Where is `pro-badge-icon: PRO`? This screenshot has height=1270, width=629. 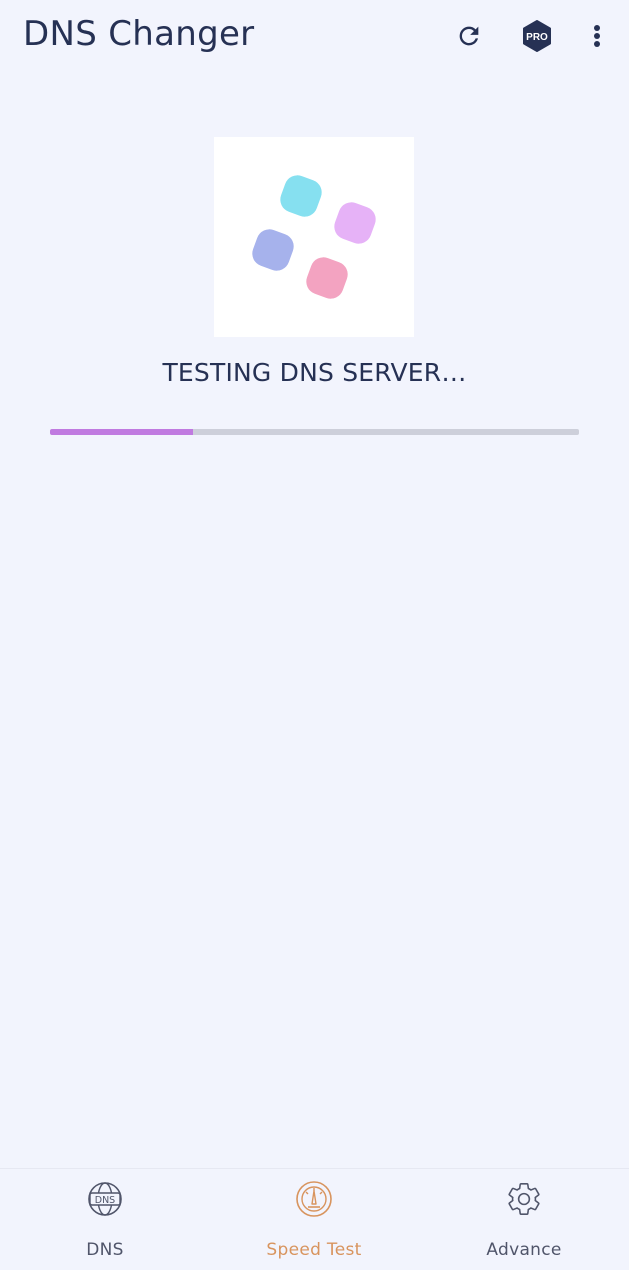
pro-badge-icon: PRO is located at coordinates (537, 36).